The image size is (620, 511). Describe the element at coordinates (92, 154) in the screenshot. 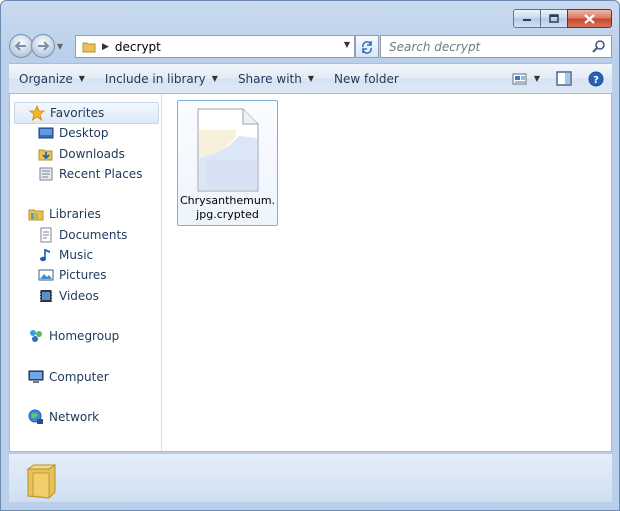

I see `sidebar-item-label: Downloads` at that location.